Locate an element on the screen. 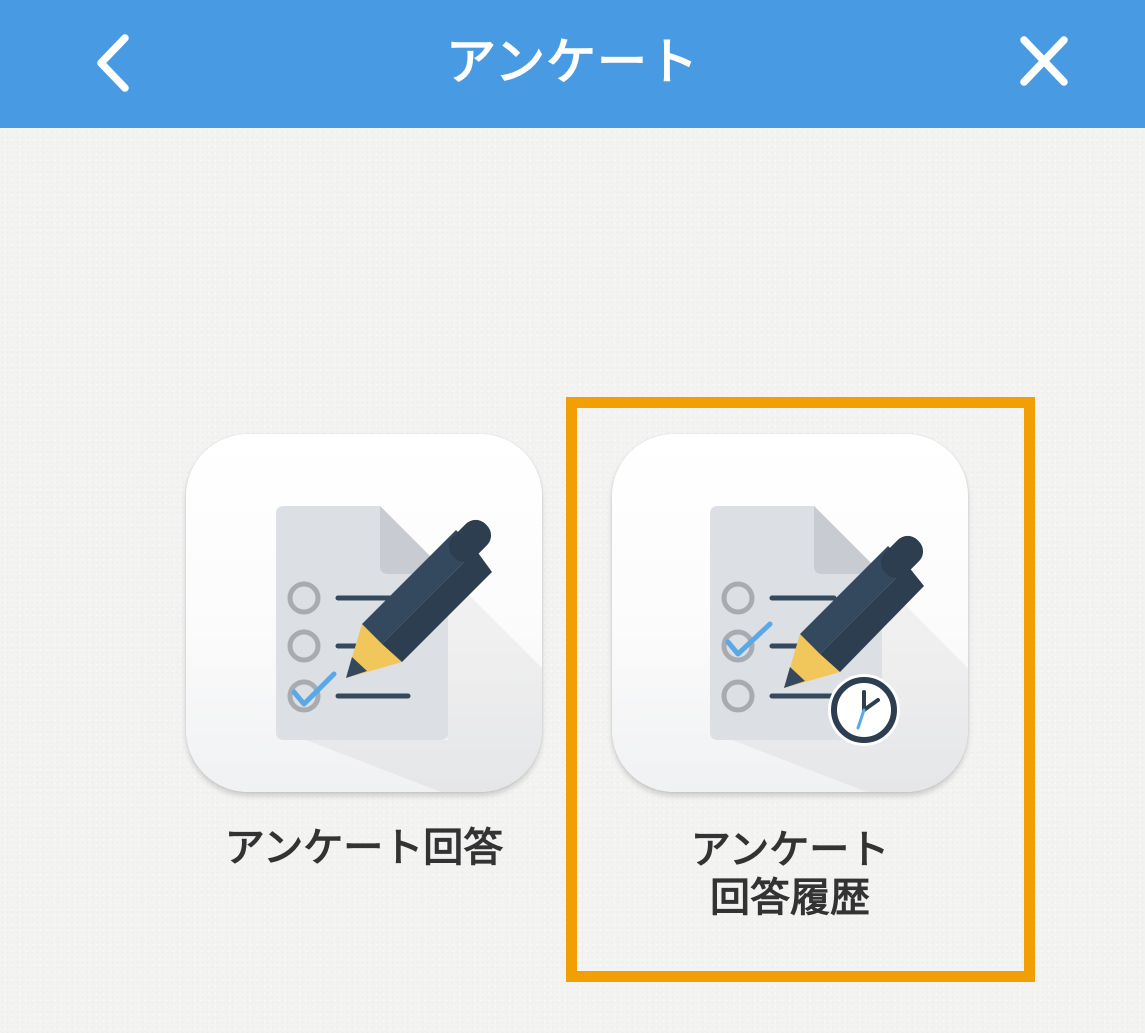 This screenshot has width=1145, height=1033. survey-answer-label-line: アンケート回答 is located at coordinates (364, 848).